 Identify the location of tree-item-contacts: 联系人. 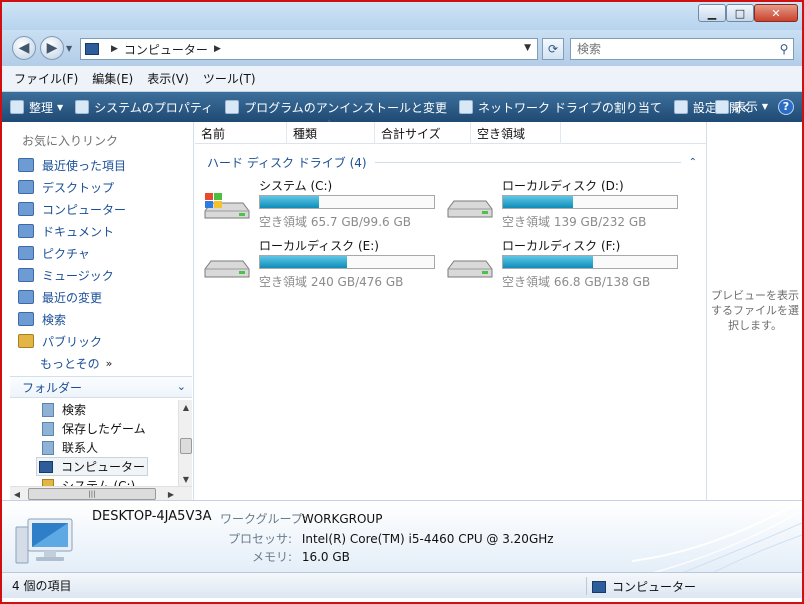
(95, 447).